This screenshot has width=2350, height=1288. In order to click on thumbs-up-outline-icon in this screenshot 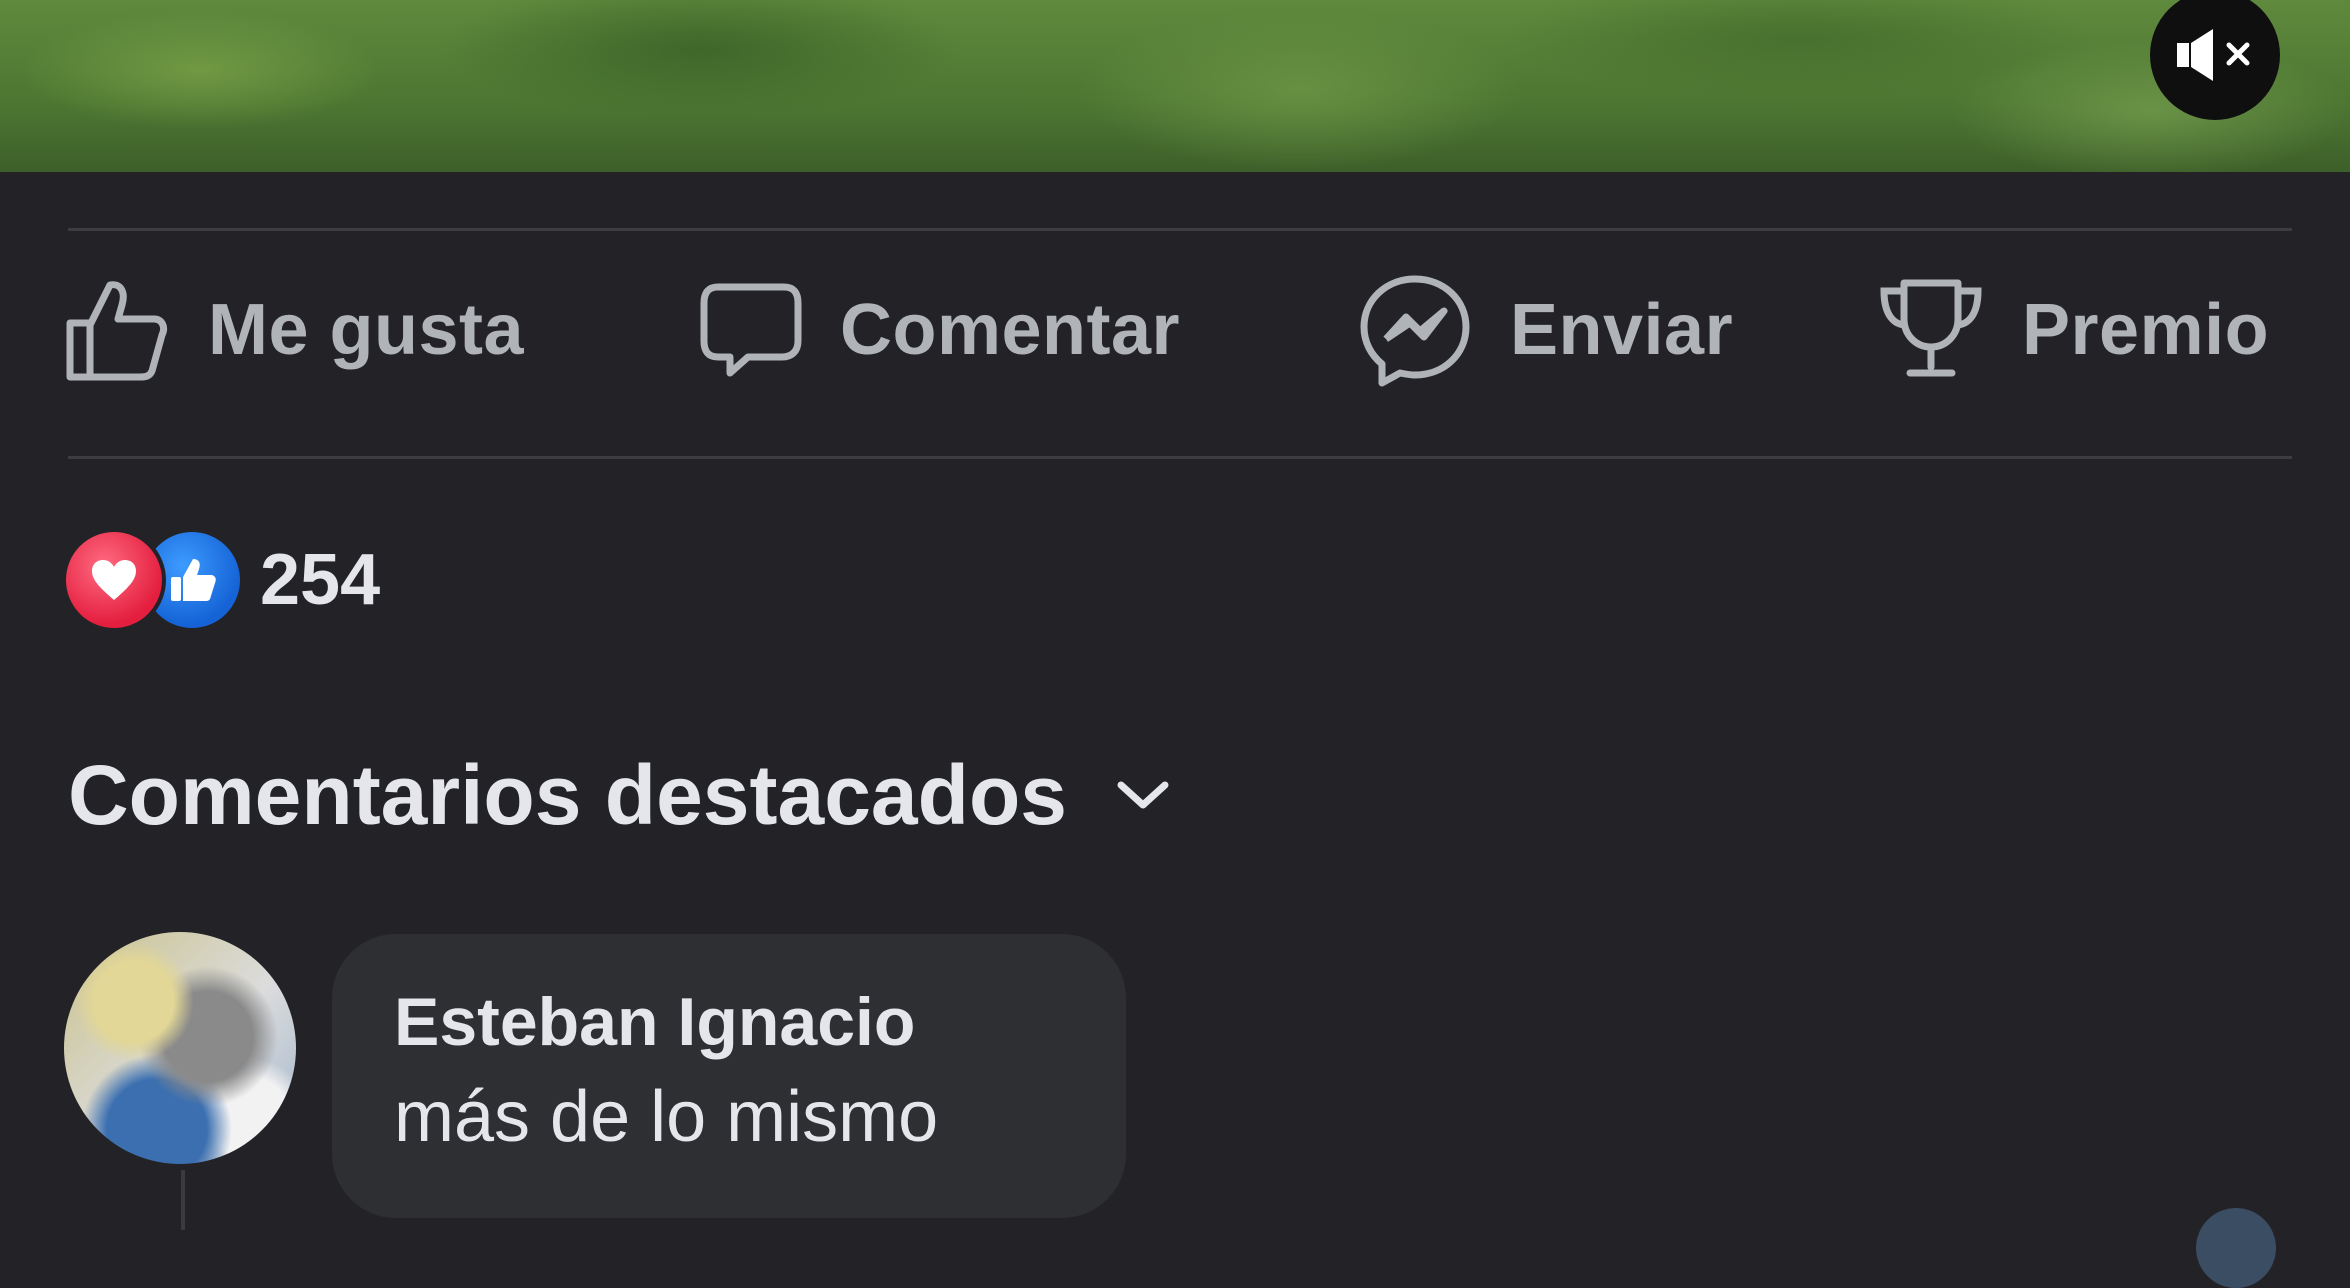, I will do `click(117, 331)`.